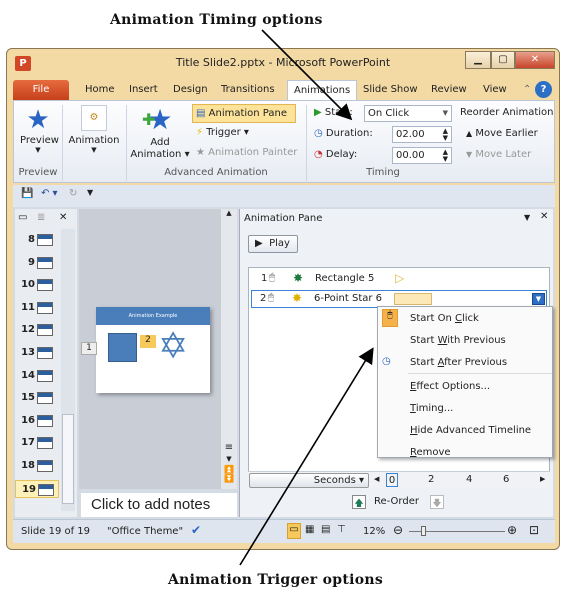  Describe the element at coordinates (143, 90) in the screenshot. I see `tab-insert: Insert` at that location.